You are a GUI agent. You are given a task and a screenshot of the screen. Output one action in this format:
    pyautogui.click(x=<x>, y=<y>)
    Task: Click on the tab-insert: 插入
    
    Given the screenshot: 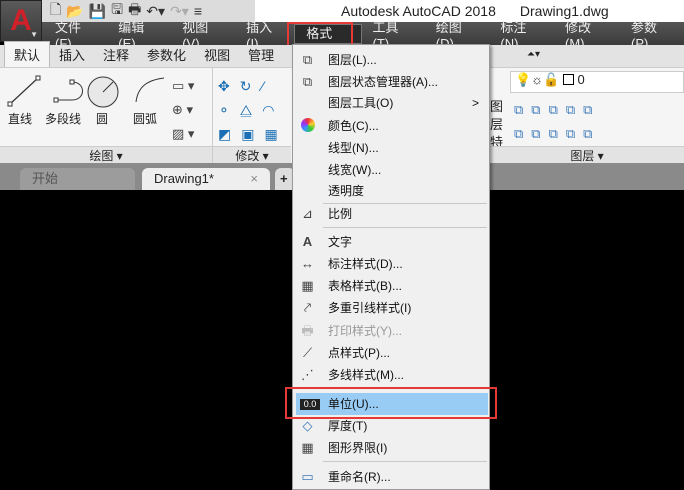 What is the action you would take?
    pyautogui.click(x=72, y=54)
    